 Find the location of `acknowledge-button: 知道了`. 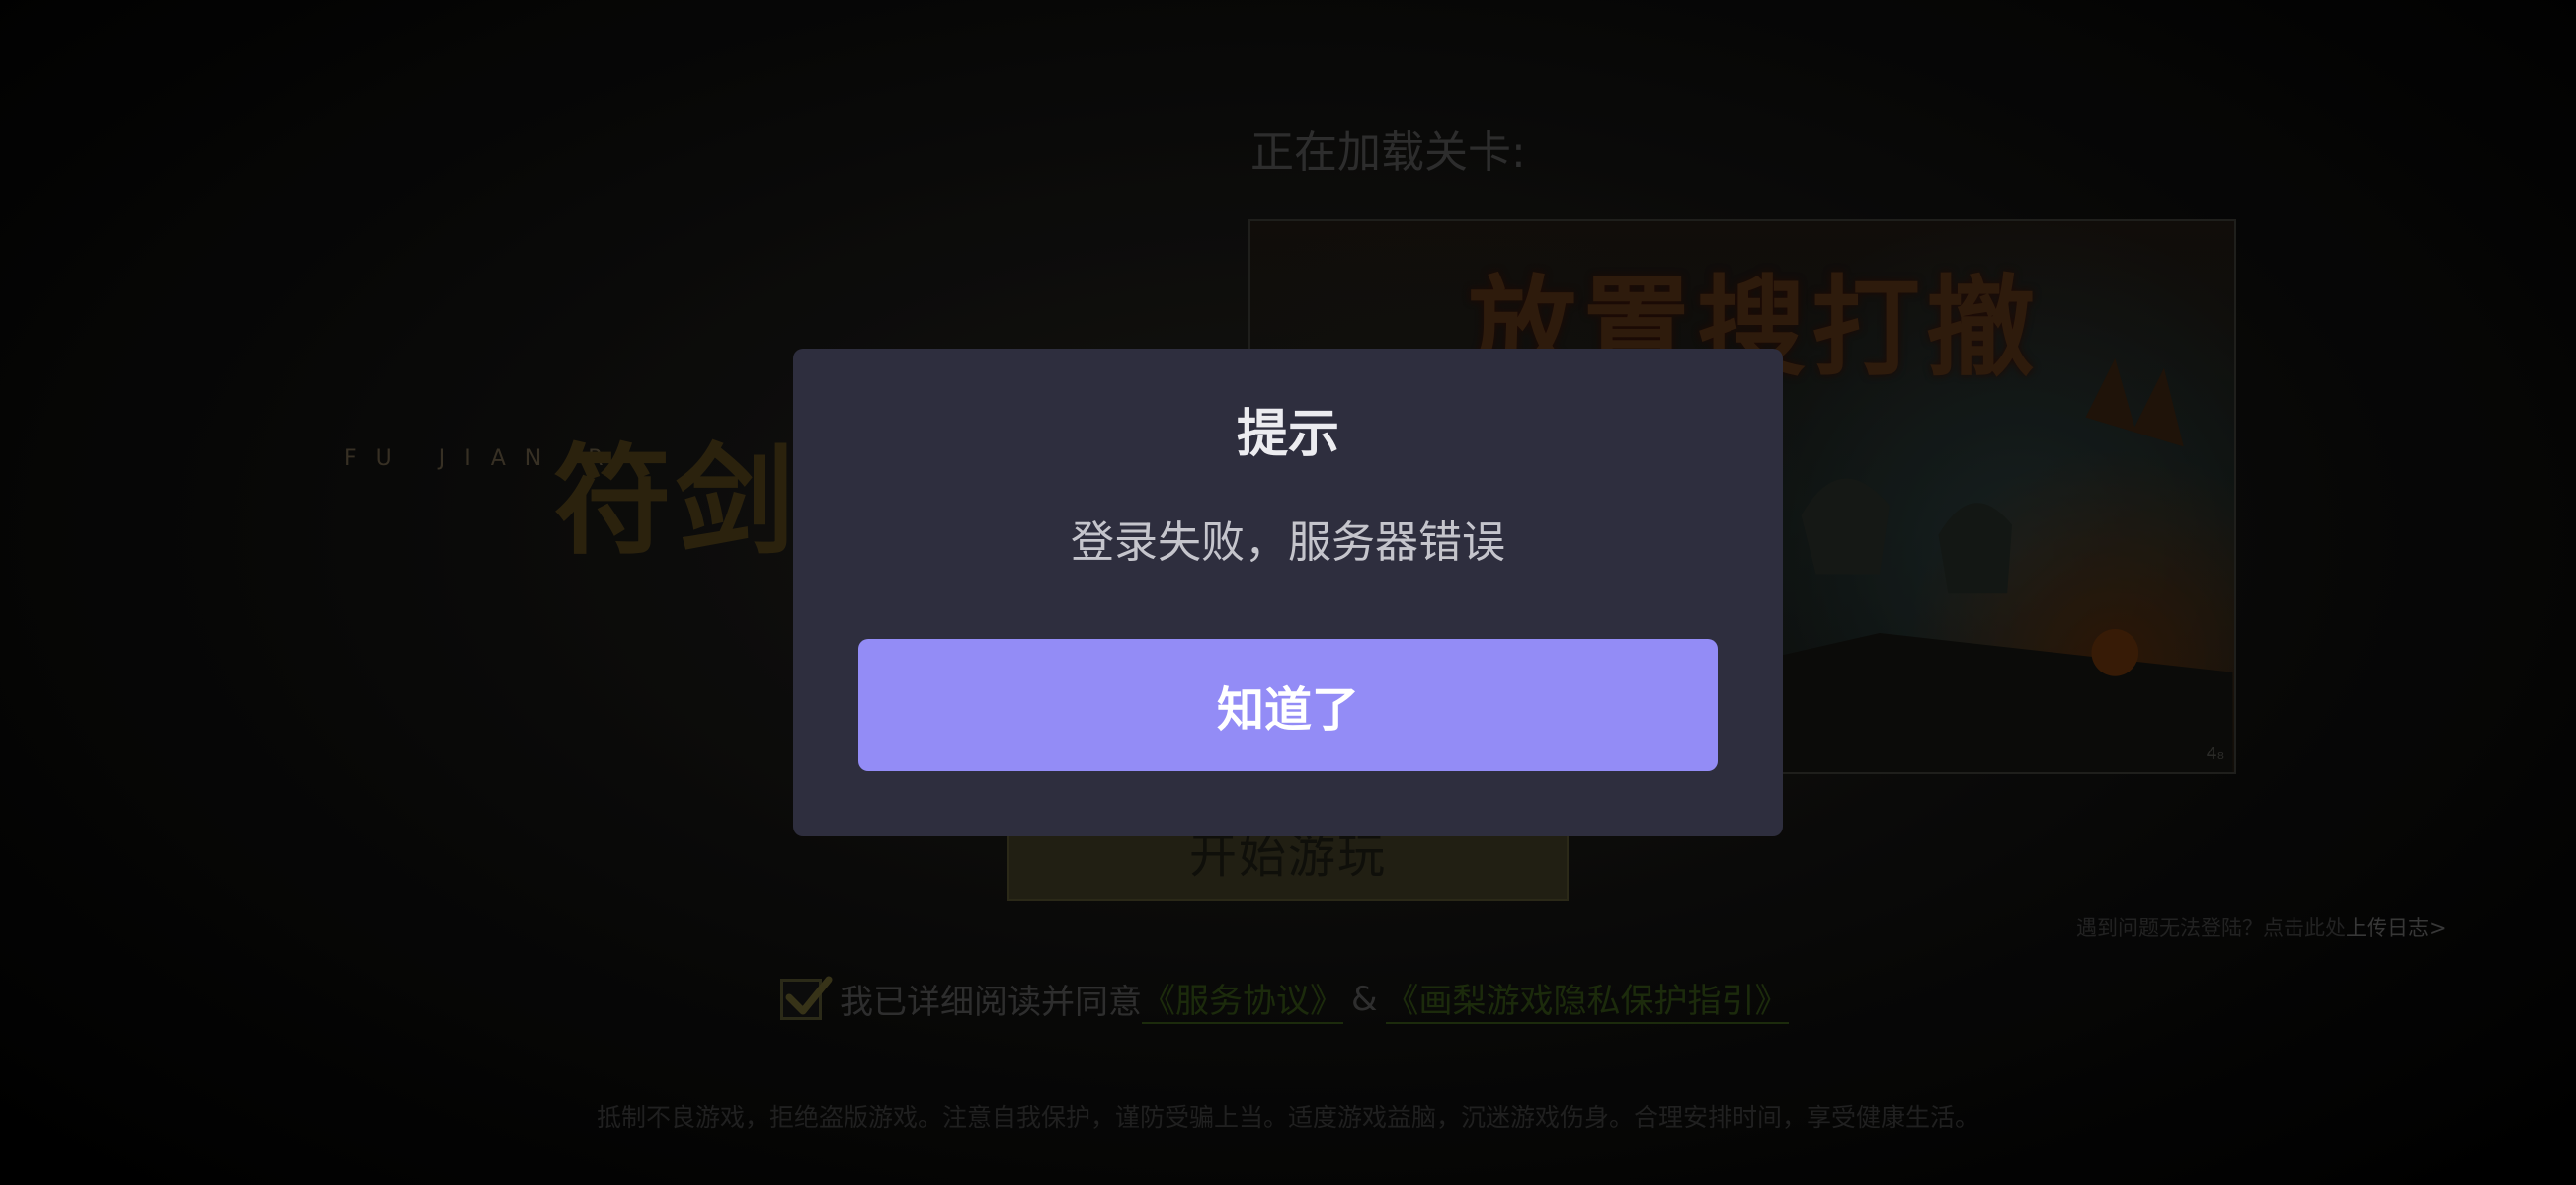

acknowledge-button: 知道了 is located at coordinates (1288, 705).